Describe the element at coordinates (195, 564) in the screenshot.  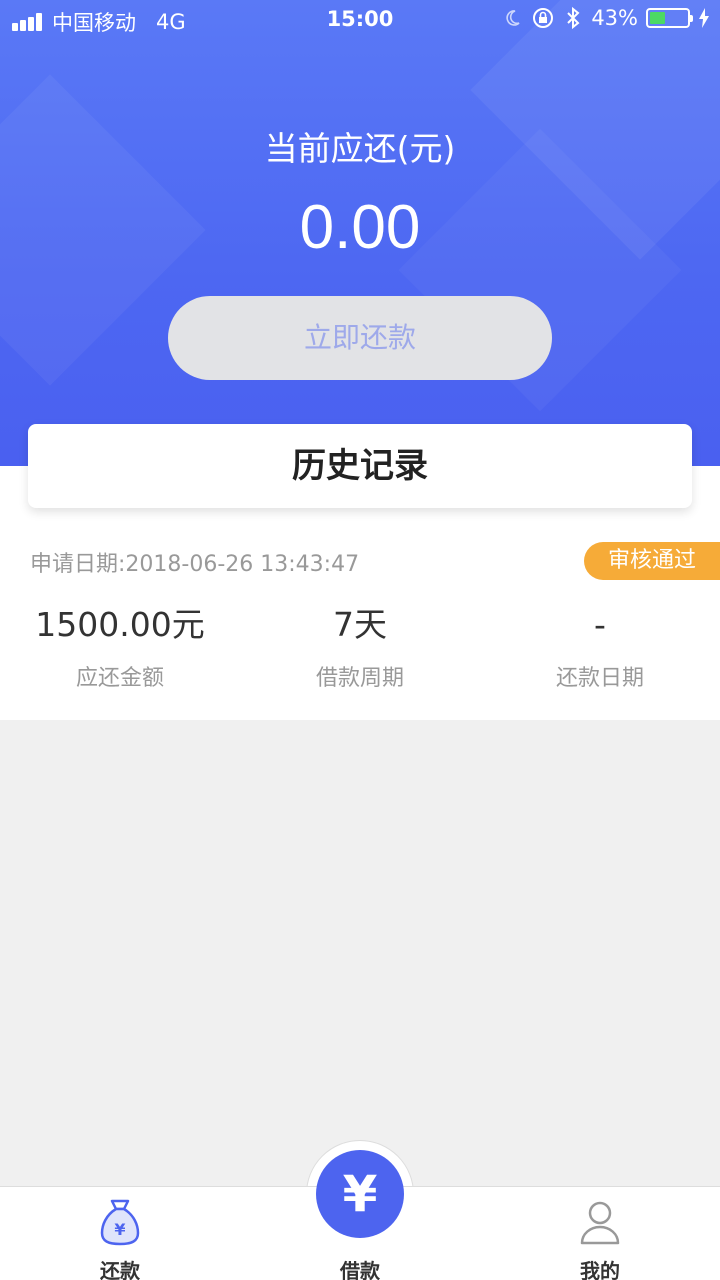
I see `apply-date: 申请日期:2018-06-26 13:43:47` at that location.